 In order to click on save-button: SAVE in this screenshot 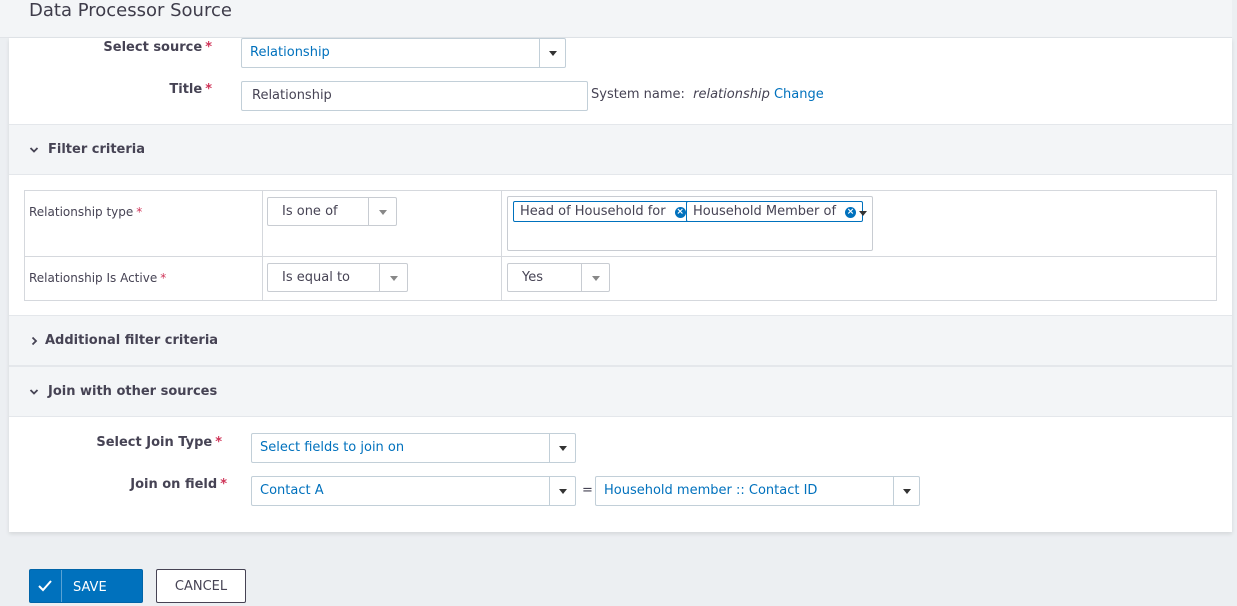, I will do `click(86, 586)`.